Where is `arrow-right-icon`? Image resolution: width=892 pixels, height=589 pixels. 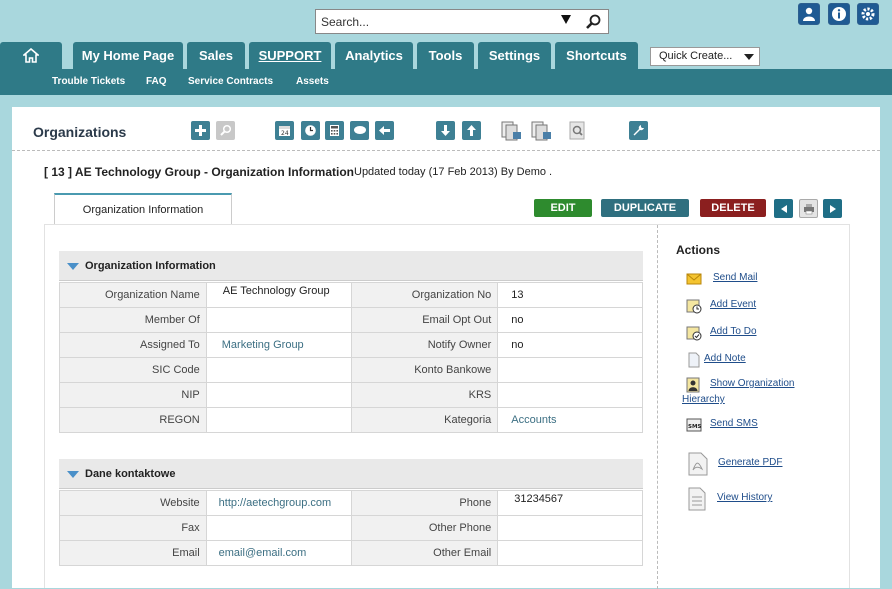 arrow-right-icon is located at coordinates (833, 209).